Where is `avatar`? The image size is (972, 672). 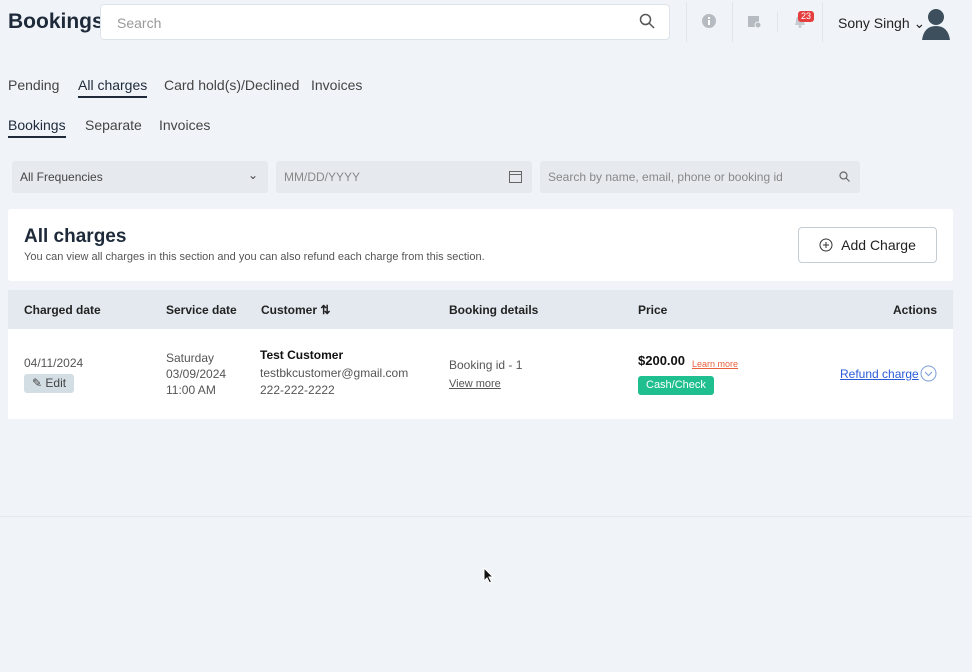
avatar is located at coordinates (936, 23).